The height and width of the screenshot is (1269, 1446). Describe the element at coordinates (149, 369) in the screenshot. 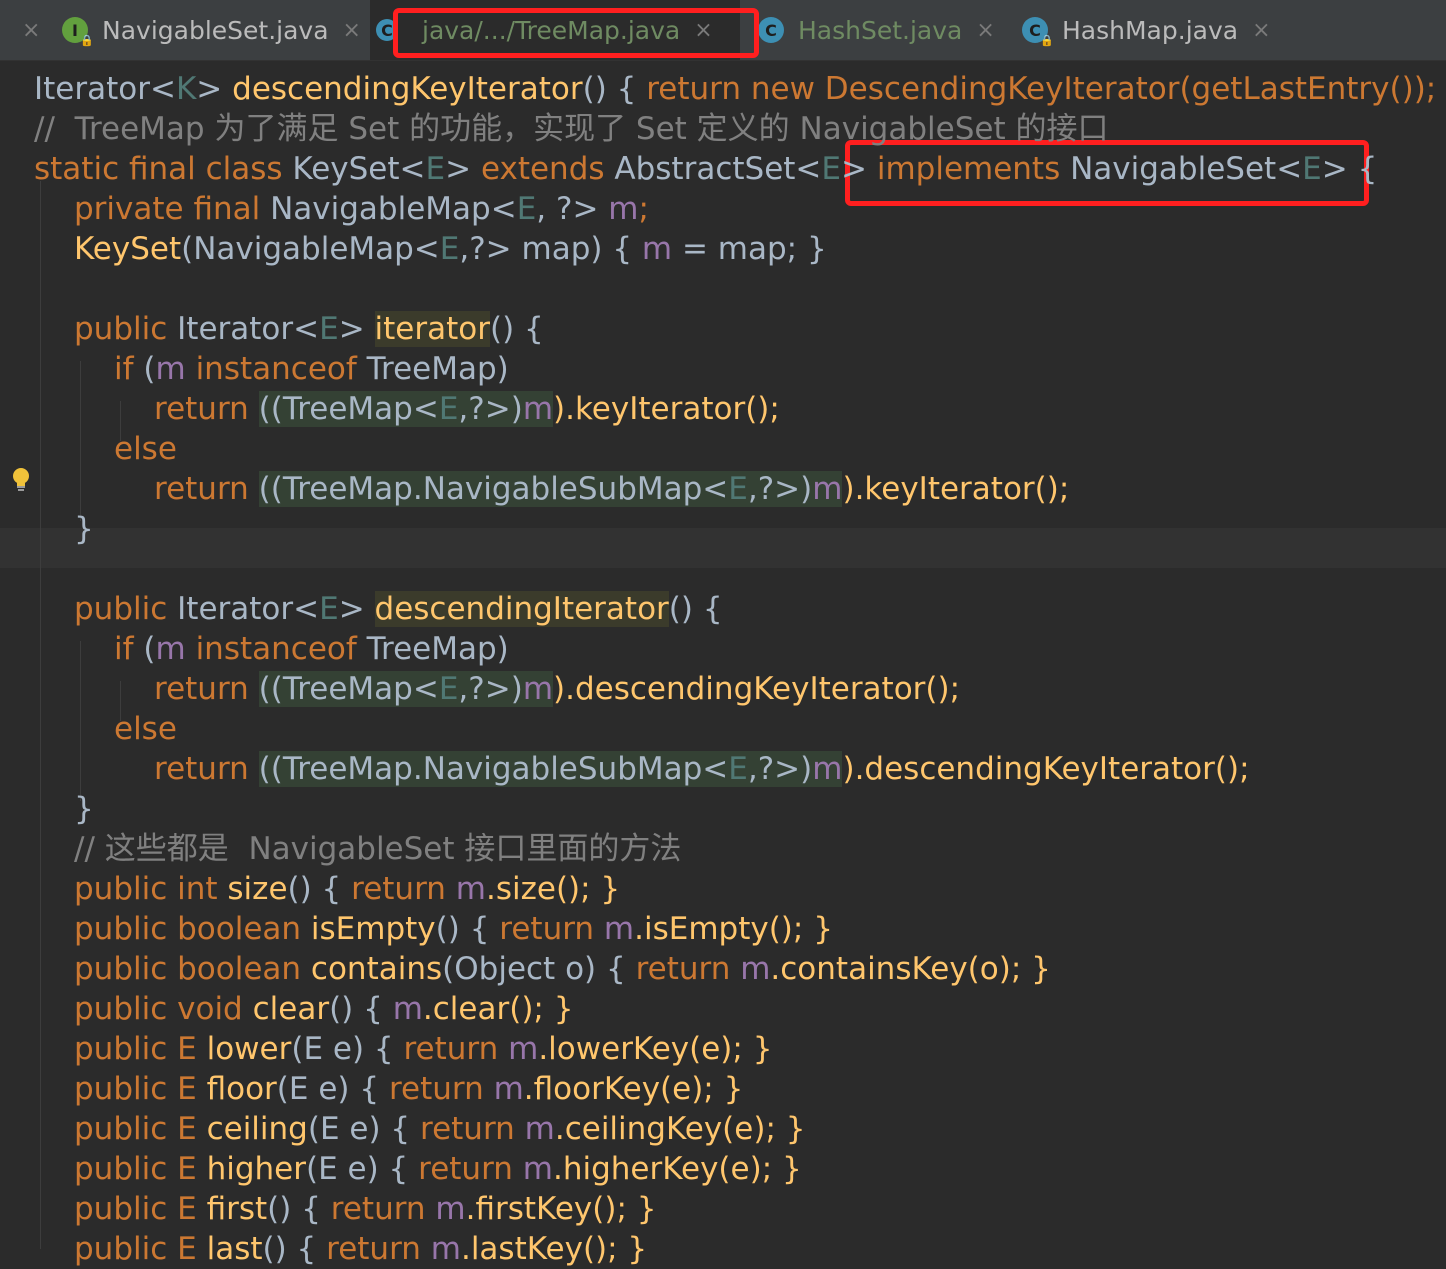

I see `code-token: (` at that location.